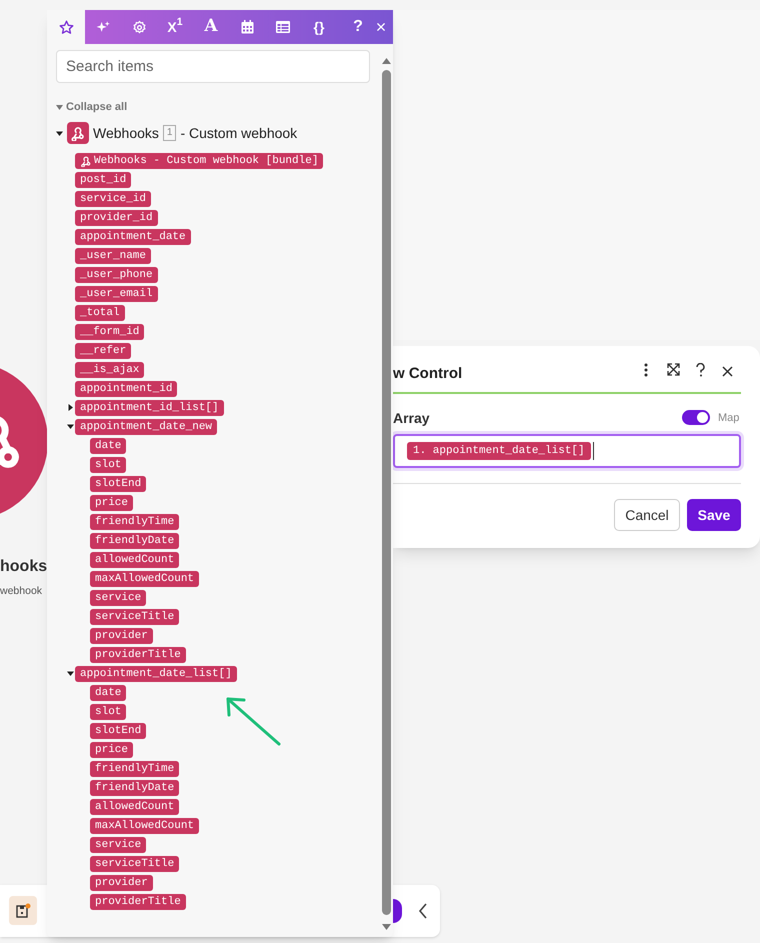 Image resolution: width=760 pixels, height=943 pixels. Describe the element at coordinates (696, 417) in the screenshot. I see `map-toggle` at that location.